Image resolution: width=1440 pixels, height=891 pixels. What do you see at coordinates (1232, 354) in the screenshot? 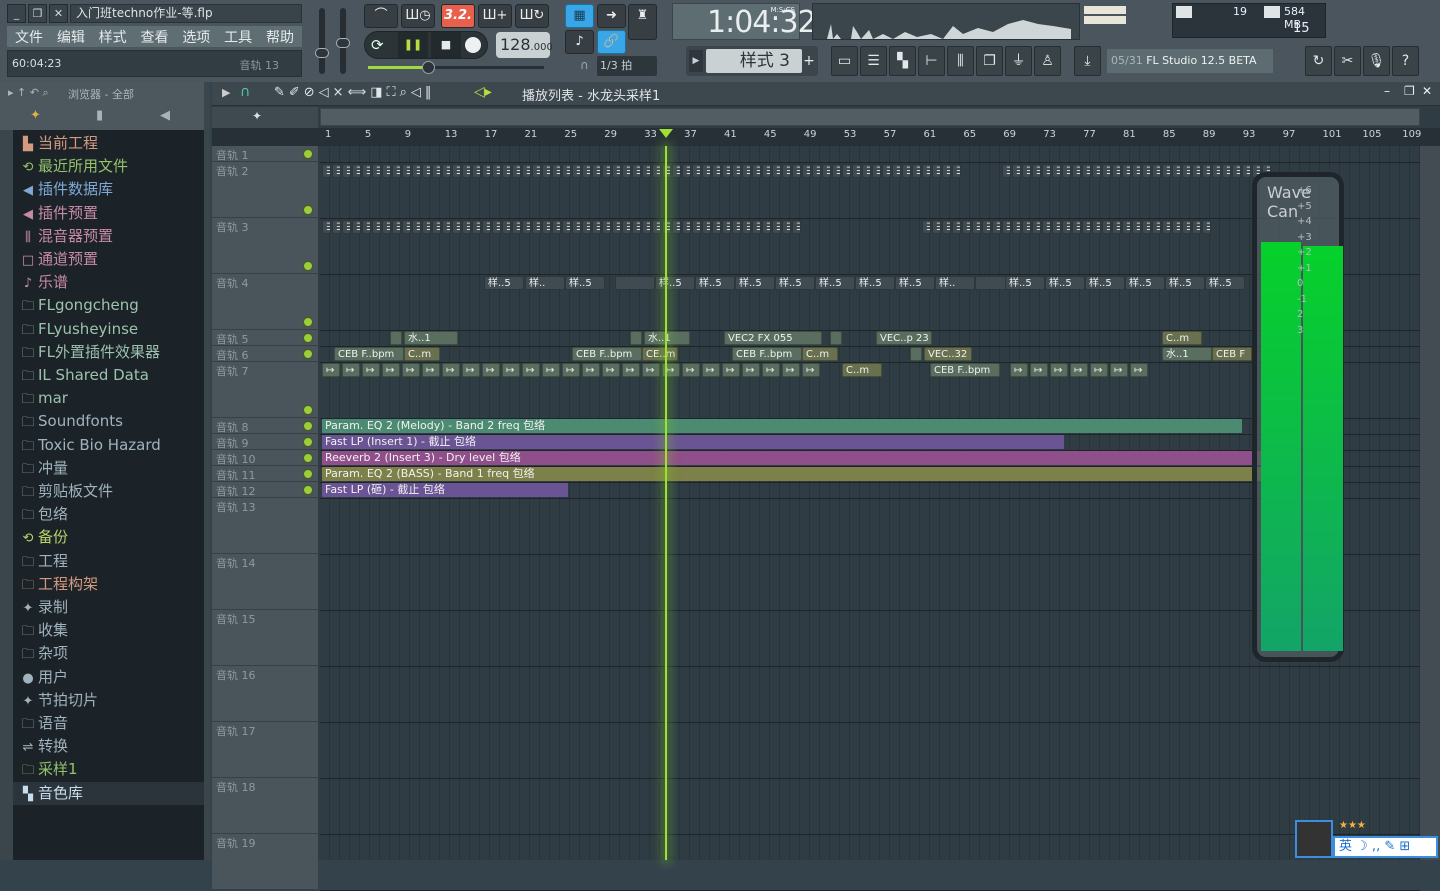
I see `audio-clip: CEB F` at bounding box center [1232, 354].